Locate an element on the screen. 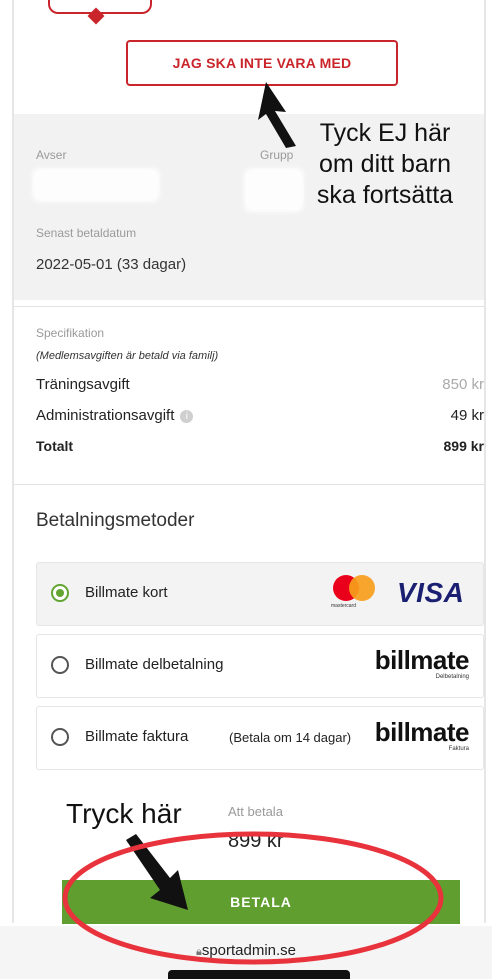 The width and height of the screenshot is (492, 979). payment-methods-title: Betalningsmetoder is located at coordinates (115, 520).